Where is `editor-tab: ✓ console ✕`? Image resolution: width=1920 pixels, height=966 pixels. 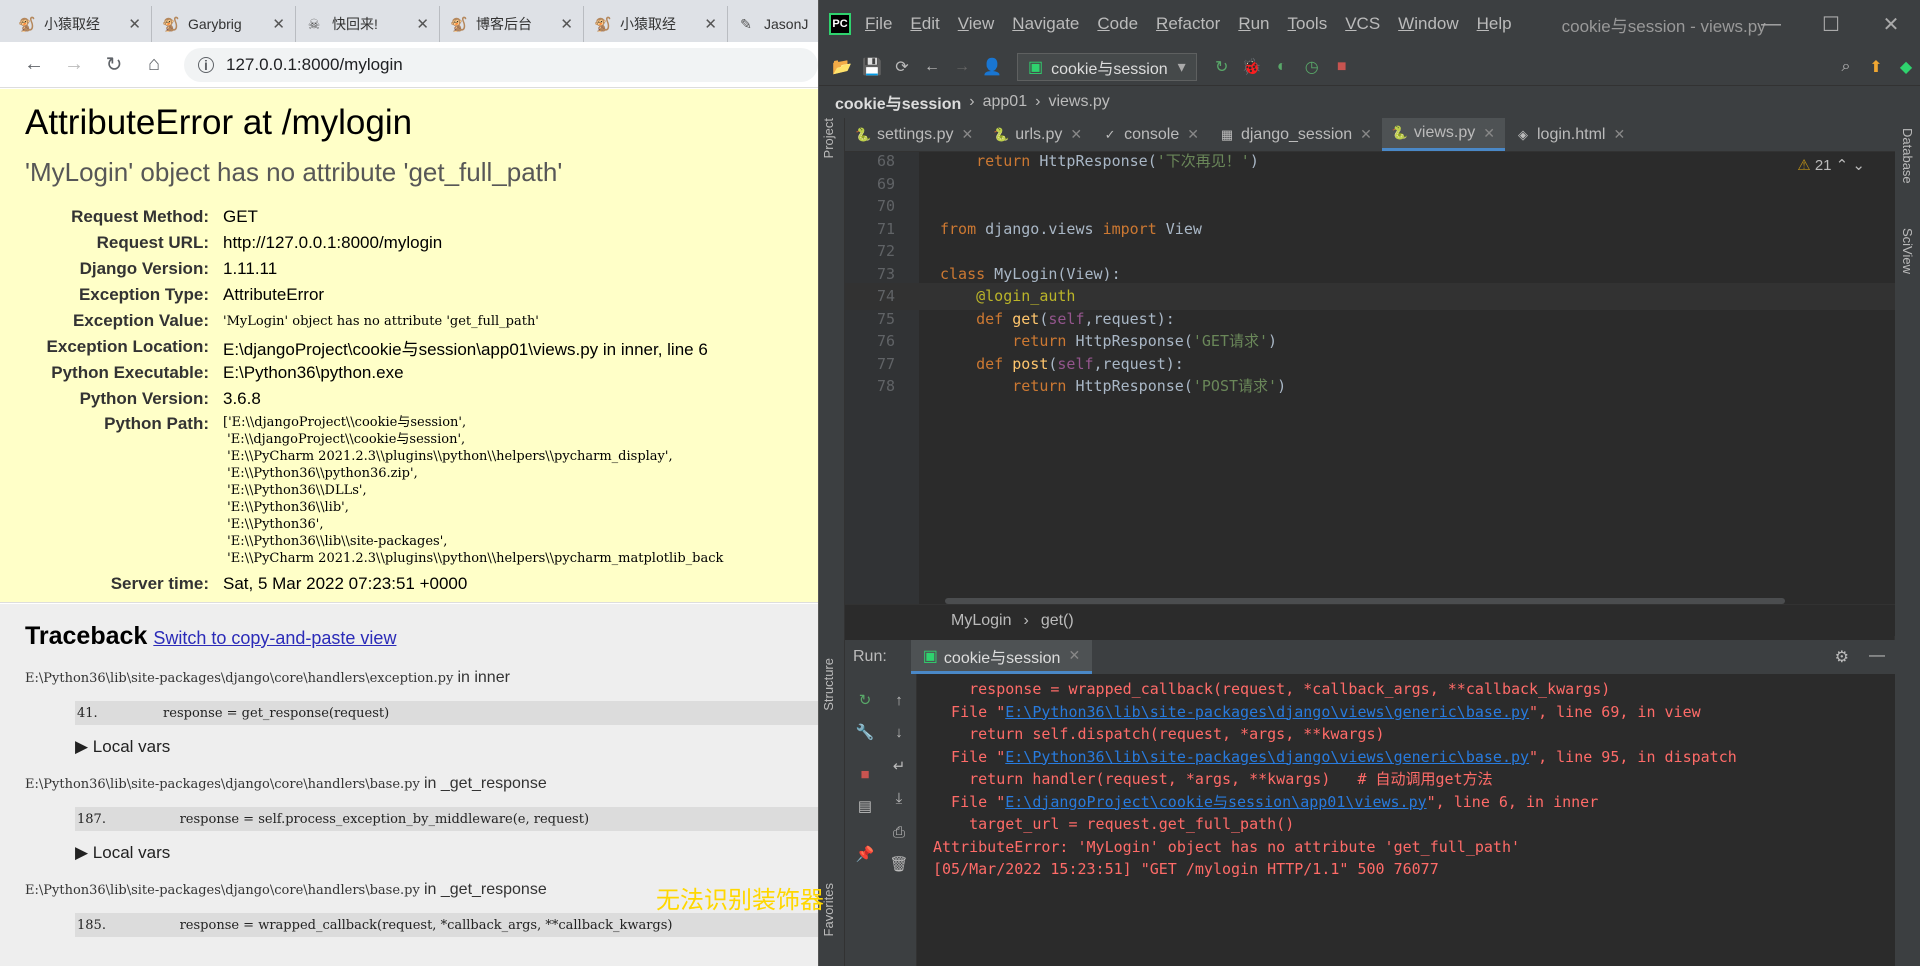
editor-tab: ✓ console ✕ is located at coordinates (1150, 134).